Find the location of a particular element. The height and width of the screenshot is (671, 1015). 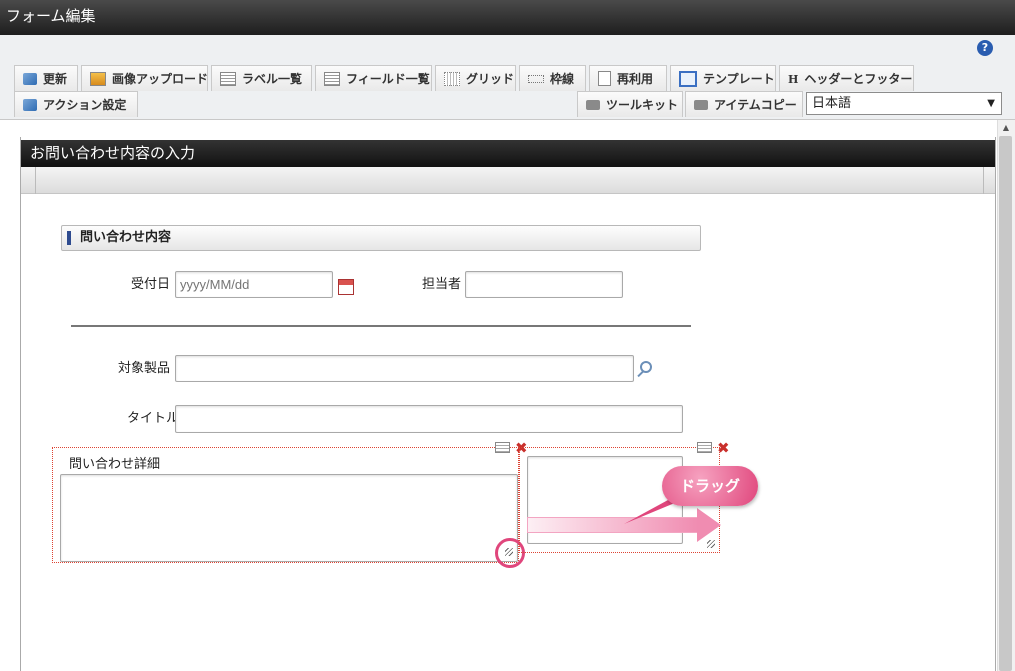

field-list-label: フィールド一覧 is located at coordinates (388, 79).